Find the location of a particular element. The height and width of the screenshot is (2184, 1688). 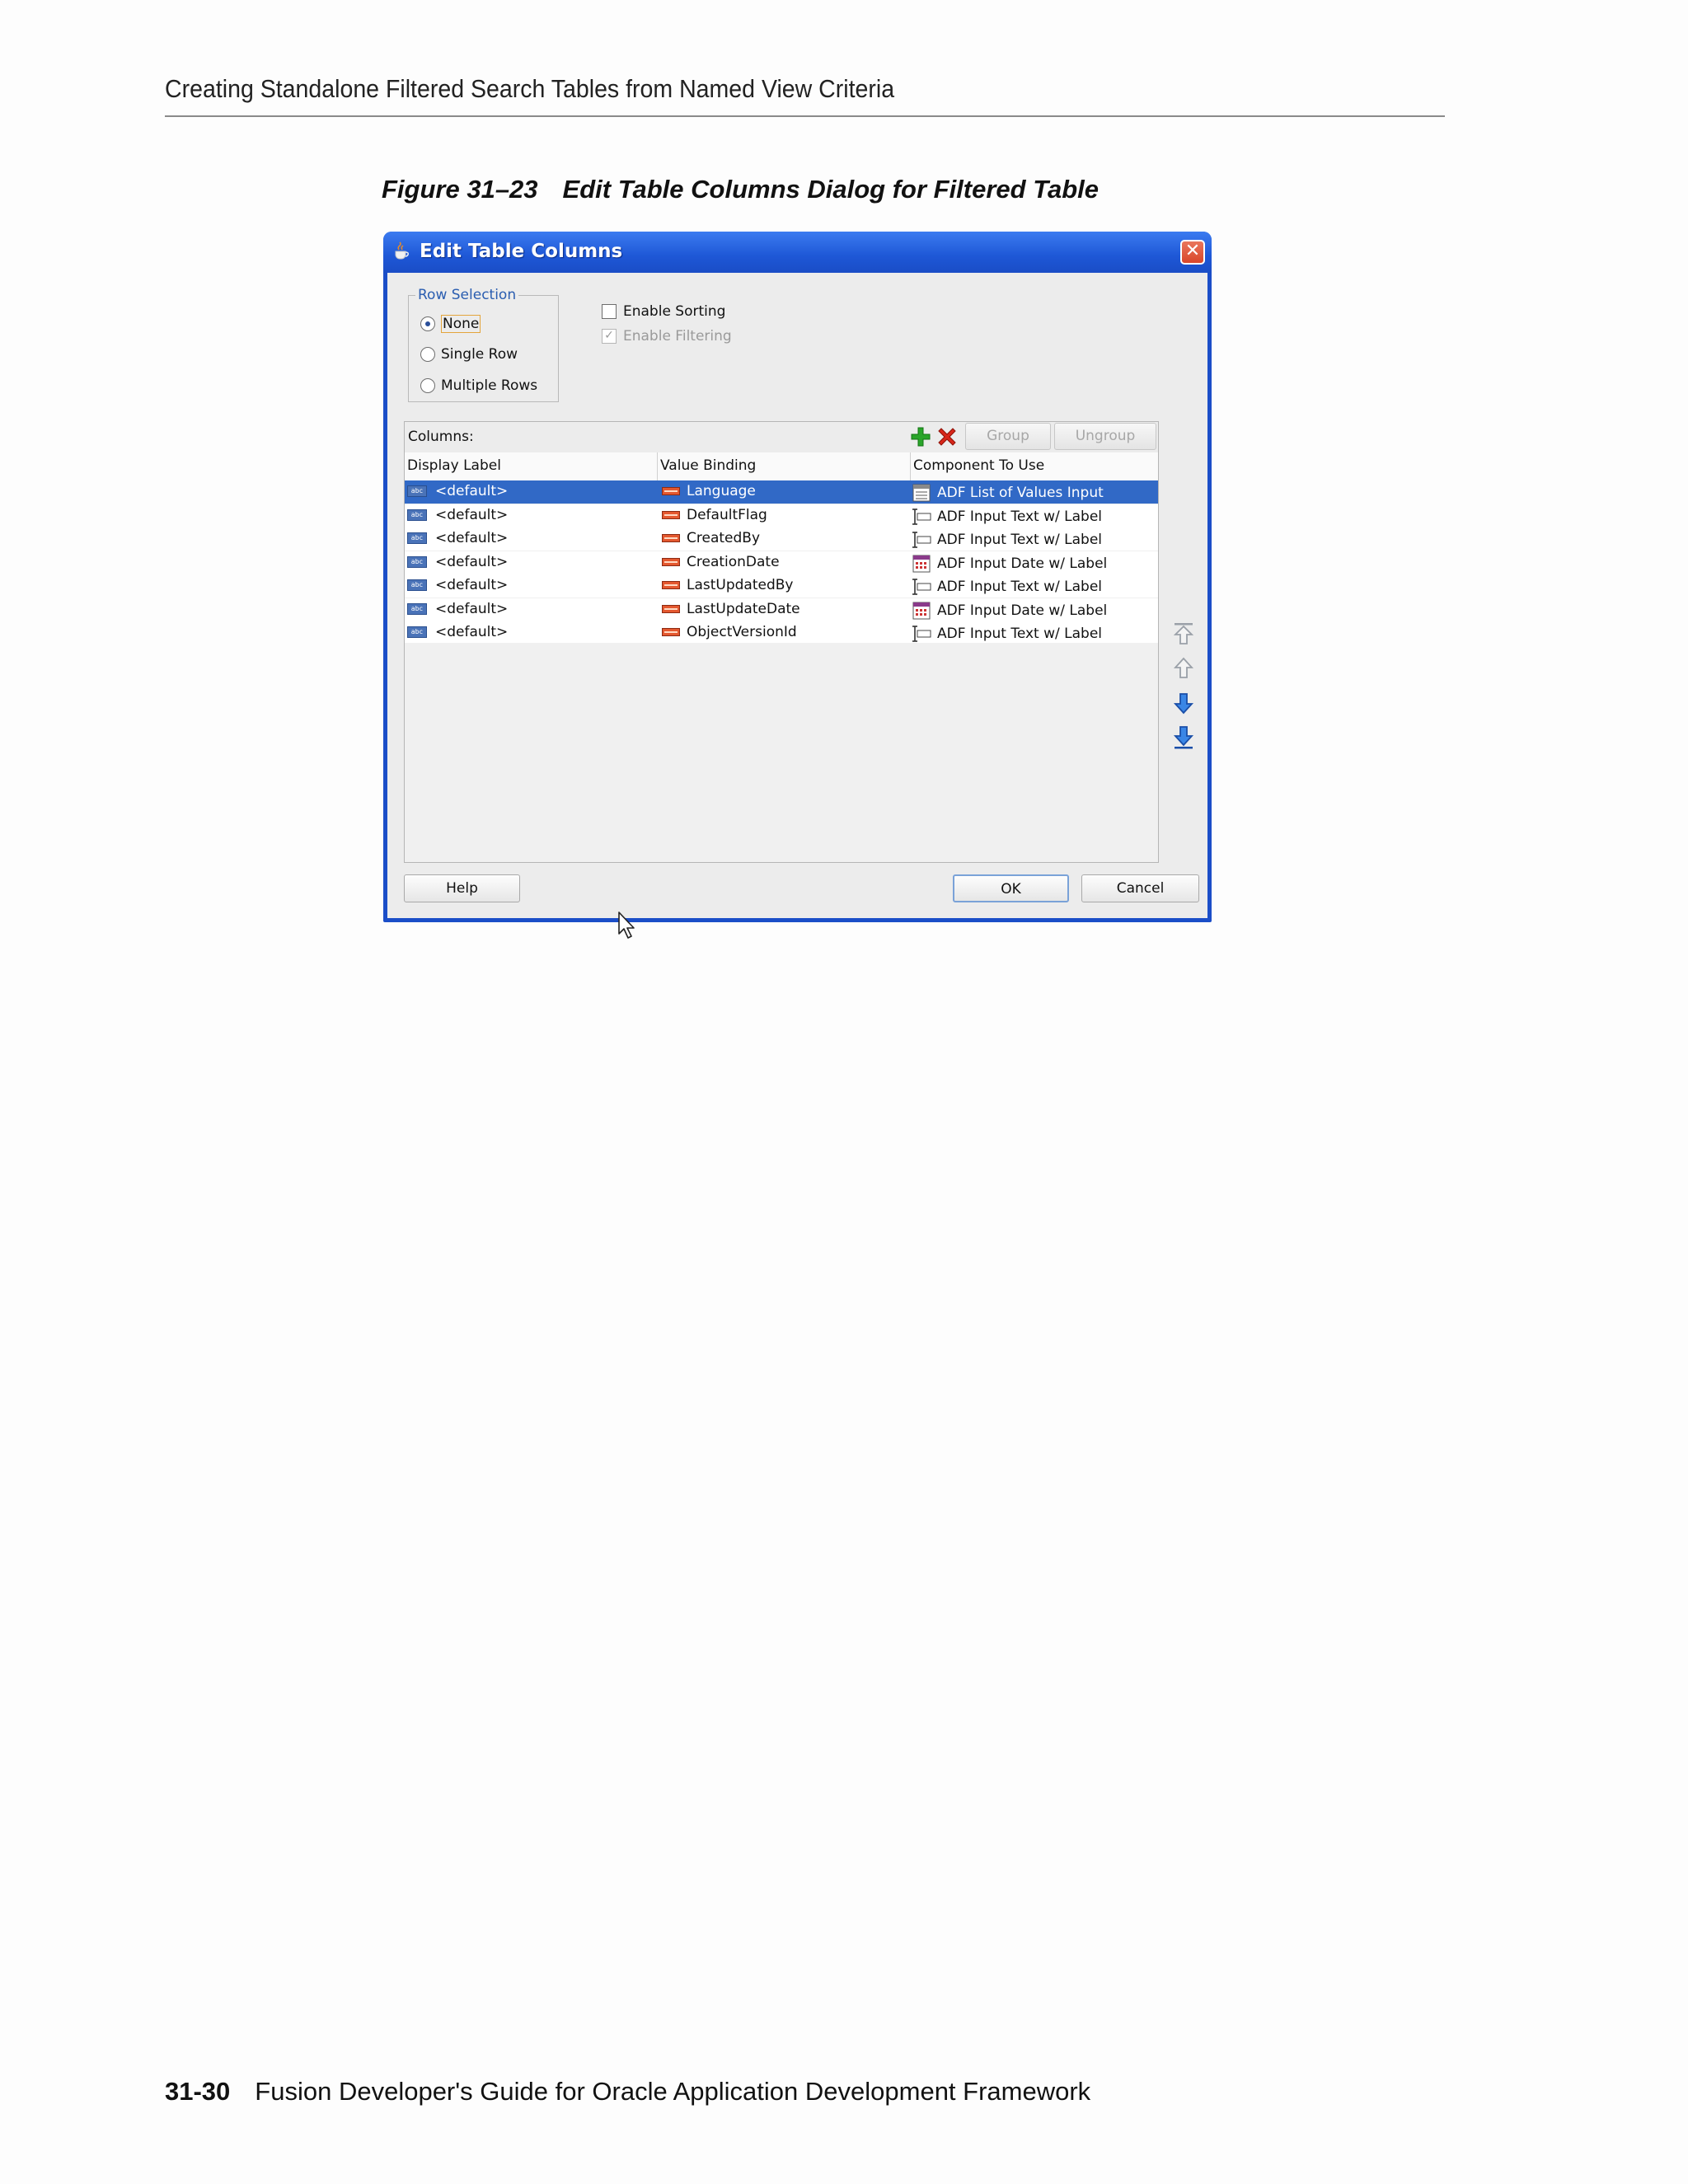

java-cup-icon is located at coordinates (402, 250).